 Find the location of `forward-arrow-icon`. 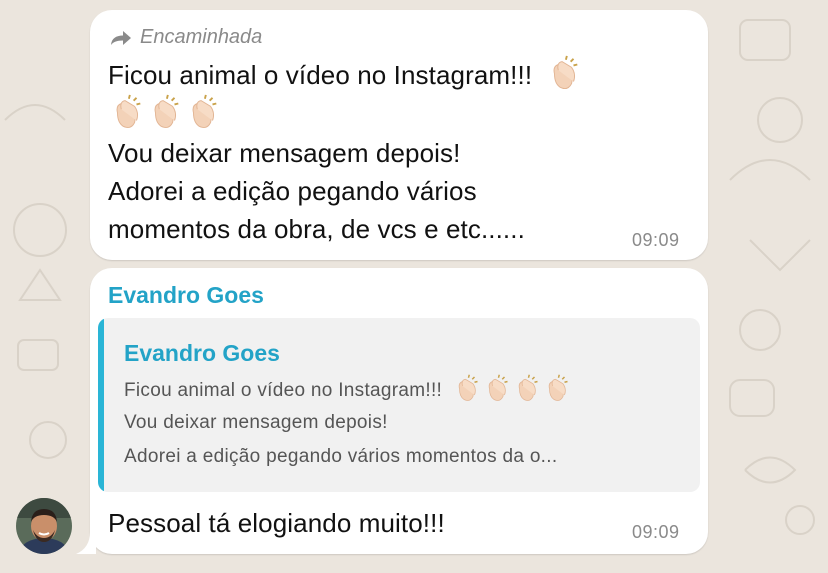

forward-arrow-icon is located at coordinates (121, 37).